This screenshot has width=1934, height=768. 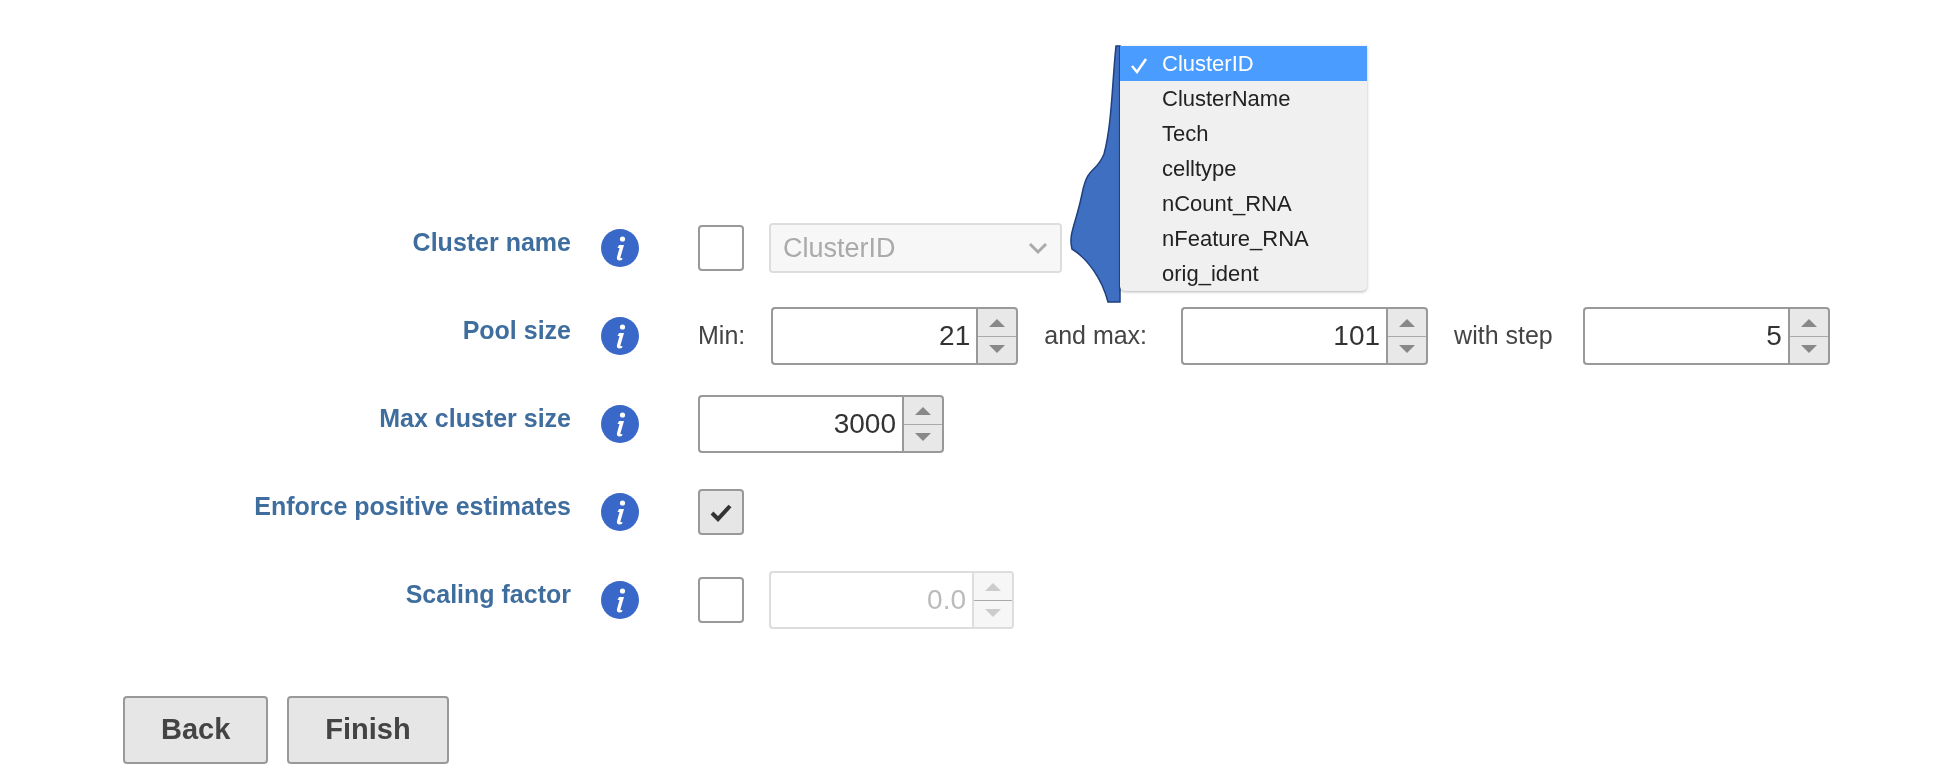 I want to click on dropdown-option: ClusterName, so click(x=1243, y=98).